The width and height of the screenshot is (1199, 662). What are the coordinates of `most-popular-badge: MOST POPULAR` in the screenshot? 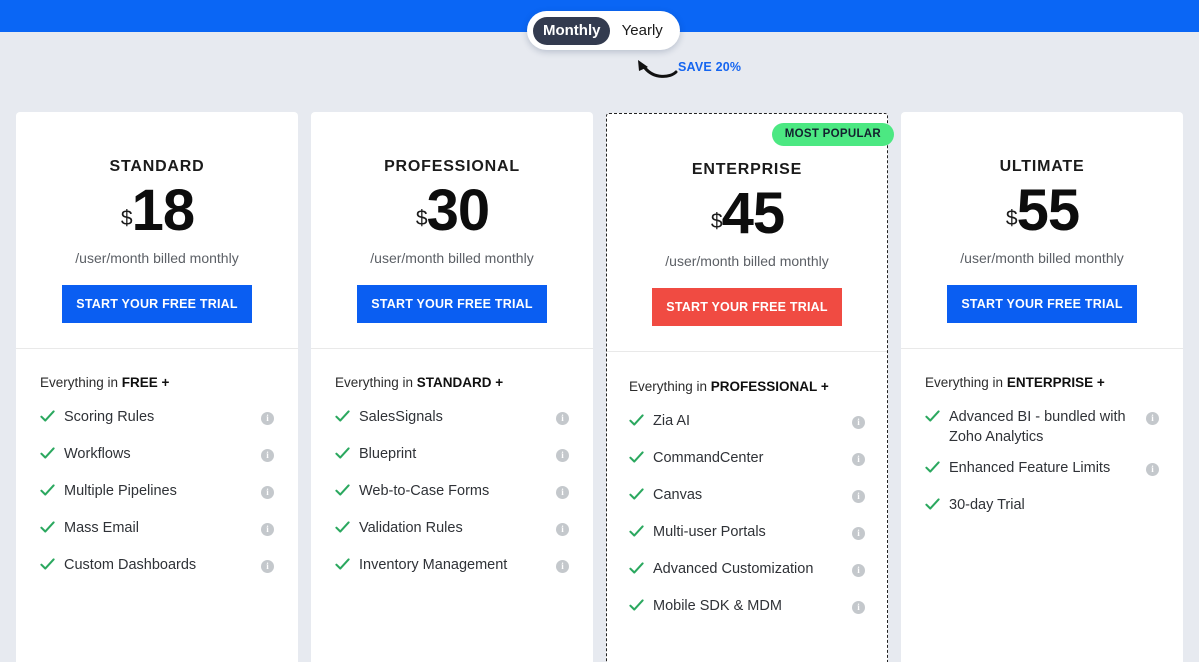 It's located at (833, 134).